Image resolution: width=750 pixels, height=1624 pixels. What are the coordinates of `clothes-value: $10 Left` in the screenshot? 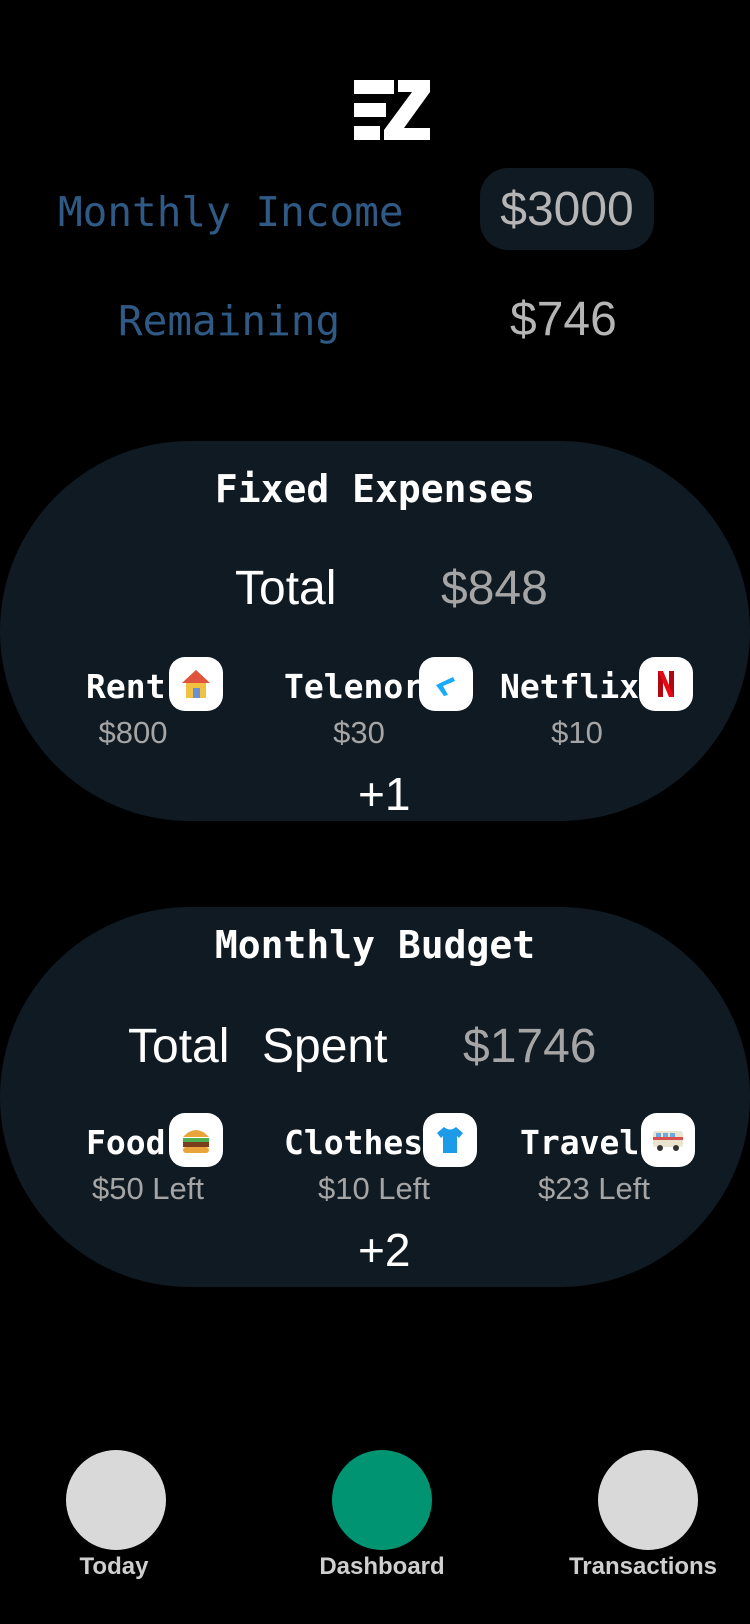 It's located at (374, 1188).